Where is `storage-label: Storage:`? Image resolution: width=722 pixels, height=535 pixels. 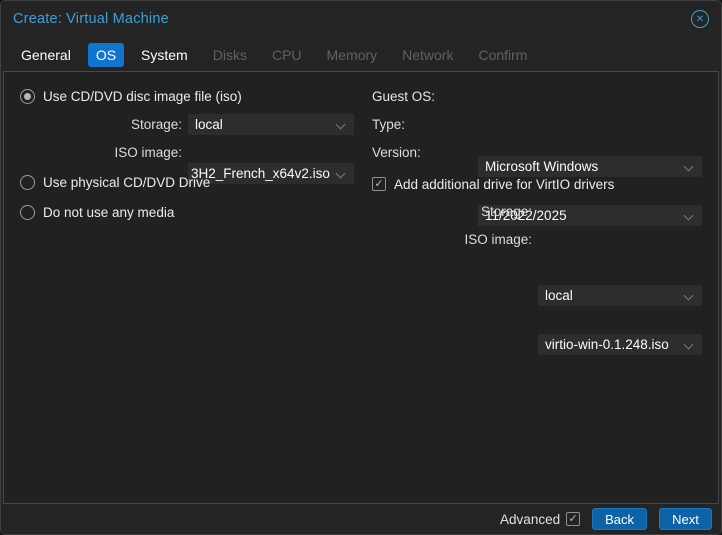
storage-label: Storage: is located at coordinates (156, 124).